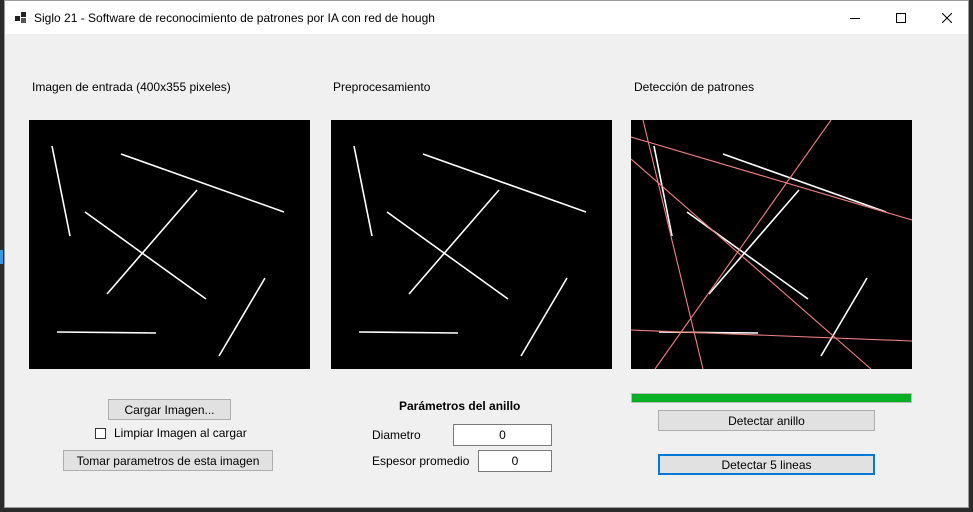 This screenshot has height=512, width=973. I want to click on close-button, so click(947, 17).